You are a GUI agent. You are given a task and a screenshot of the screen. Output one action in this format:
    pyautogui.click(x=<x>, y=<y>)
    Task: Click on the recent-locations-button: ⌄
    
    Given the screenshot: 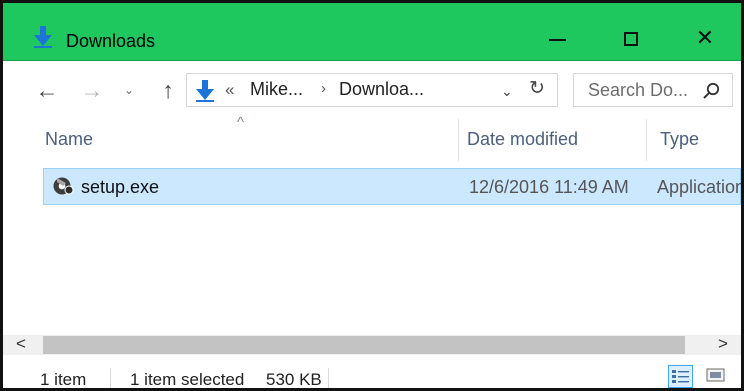 What is the action you would take?
    pyautogui.click(x=129, y=90)
    